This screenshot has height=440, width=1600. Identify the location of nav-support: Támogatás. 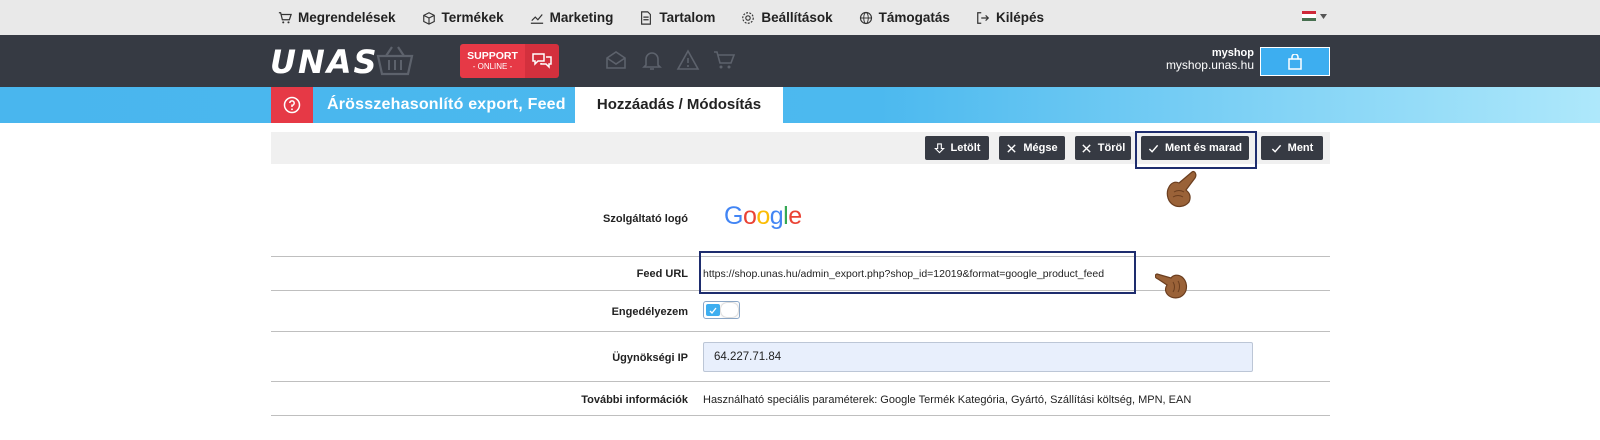
(904, 17).